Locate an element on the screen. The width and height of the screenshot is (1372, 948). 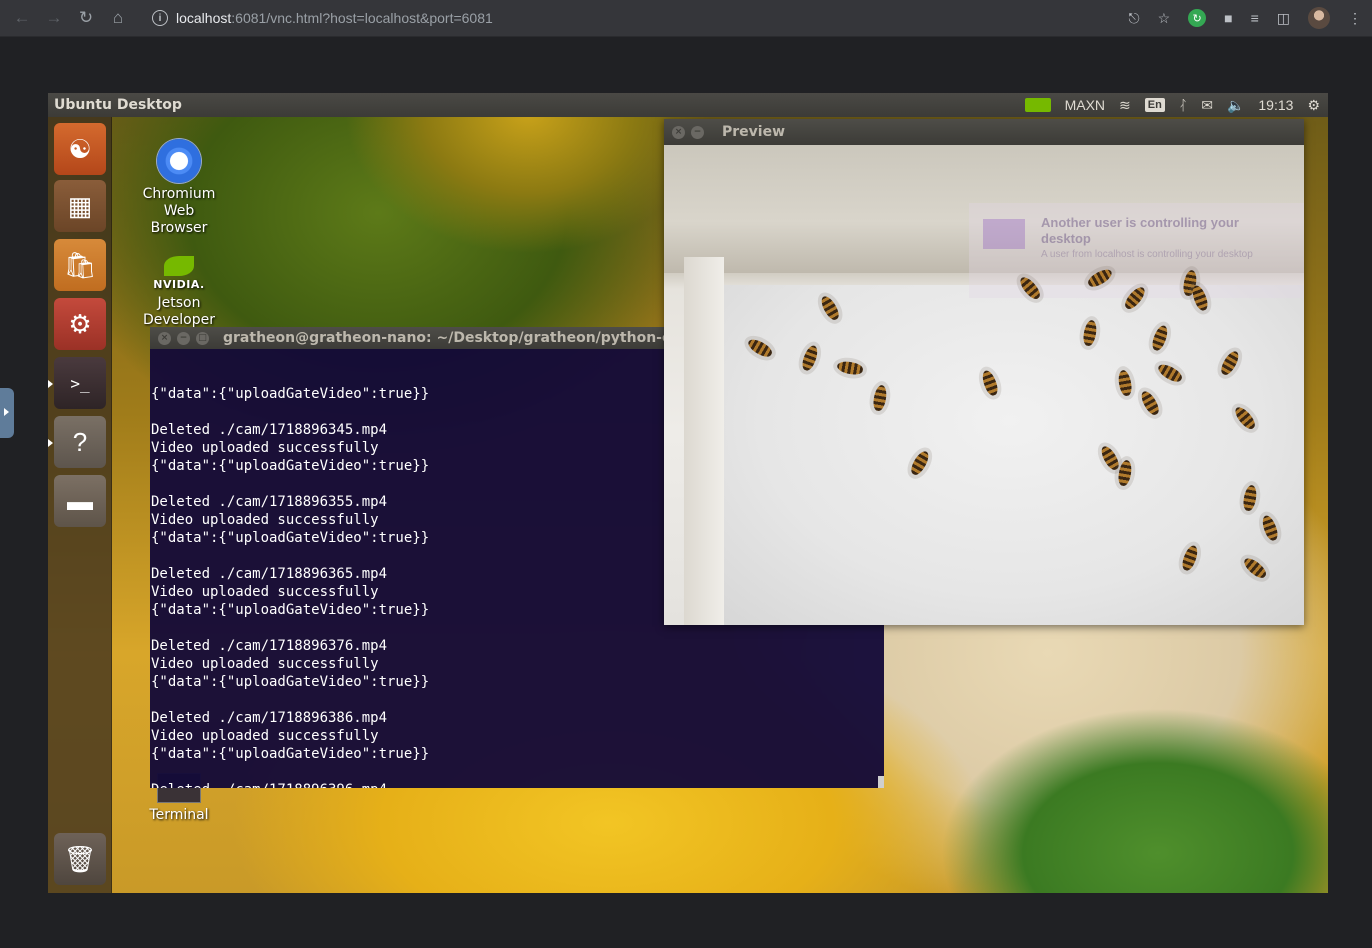
nvidia-power-icon is located at coordinates (1037, 105).